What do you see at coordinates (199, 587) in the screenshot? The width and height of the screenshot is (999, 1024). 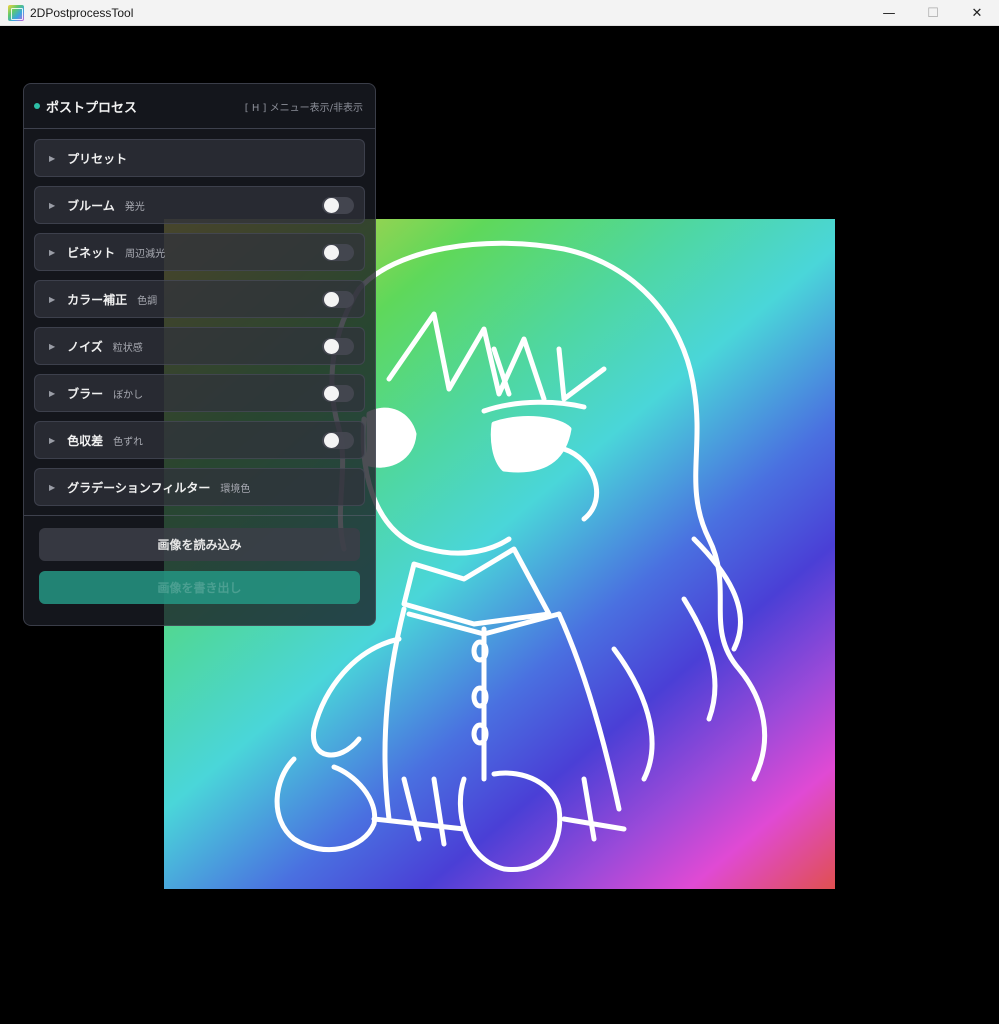 I see `export-image-button: 画像を書き出し` at bounding box center [199, 587].